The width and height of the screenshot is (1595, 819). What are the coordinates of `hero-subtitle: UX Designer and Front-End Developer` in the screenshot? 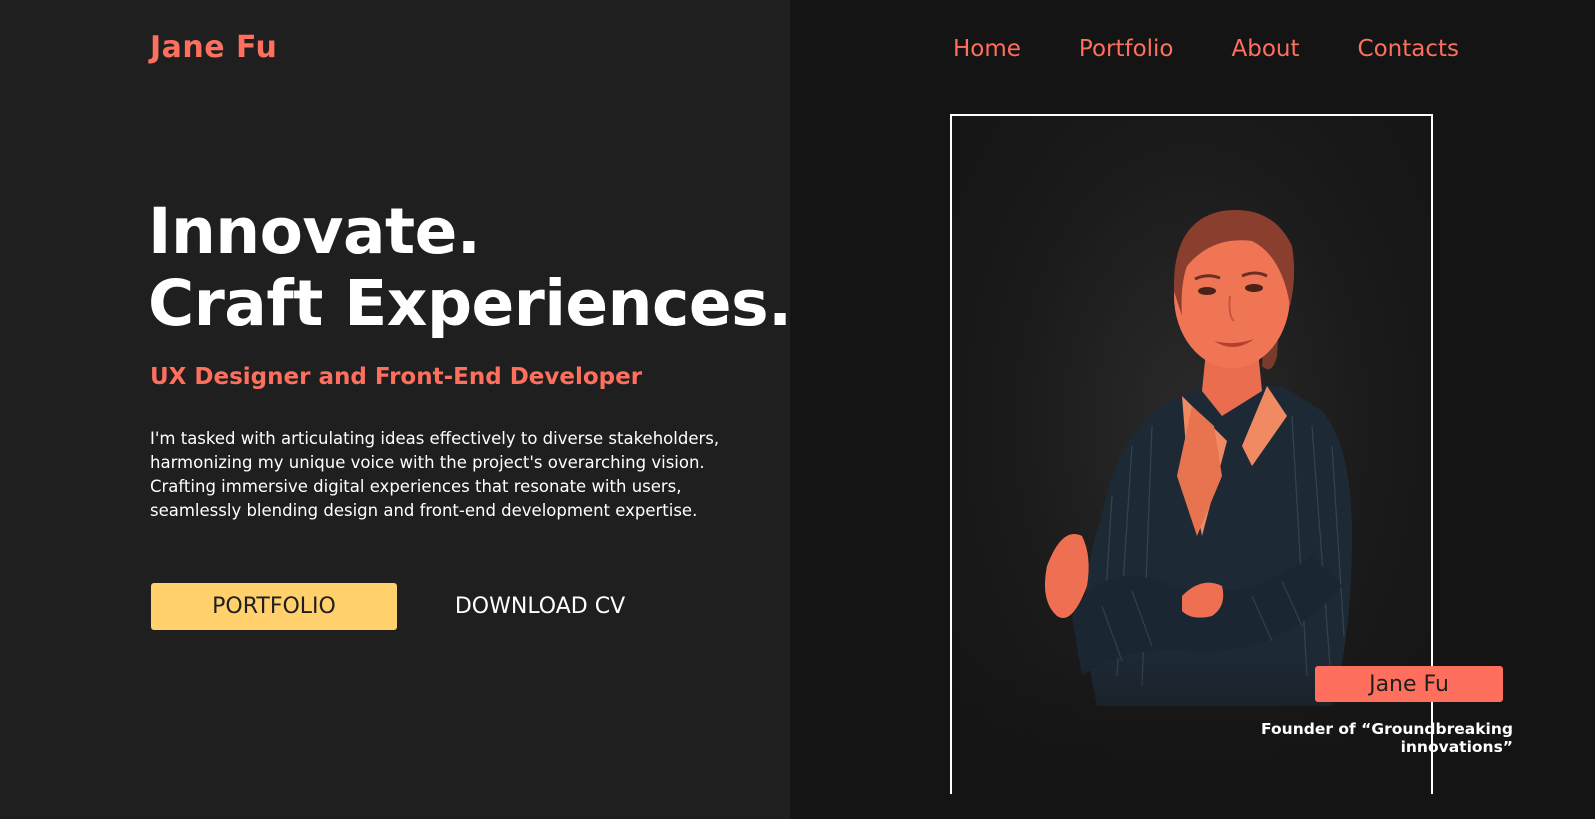 It's located at (396, 377).